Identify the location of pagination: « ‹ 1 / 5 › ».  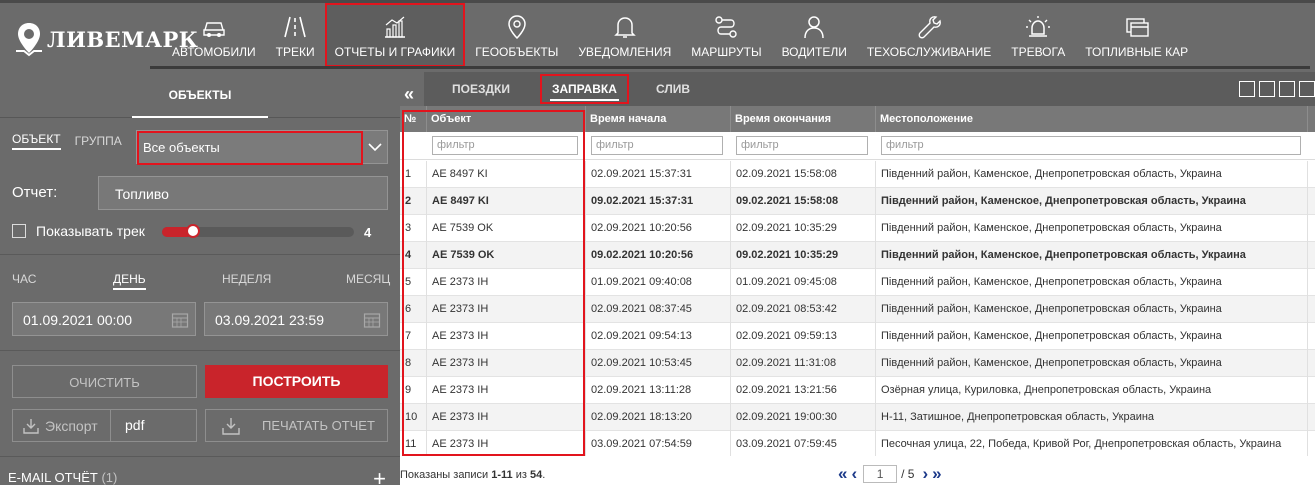
(890, 474).